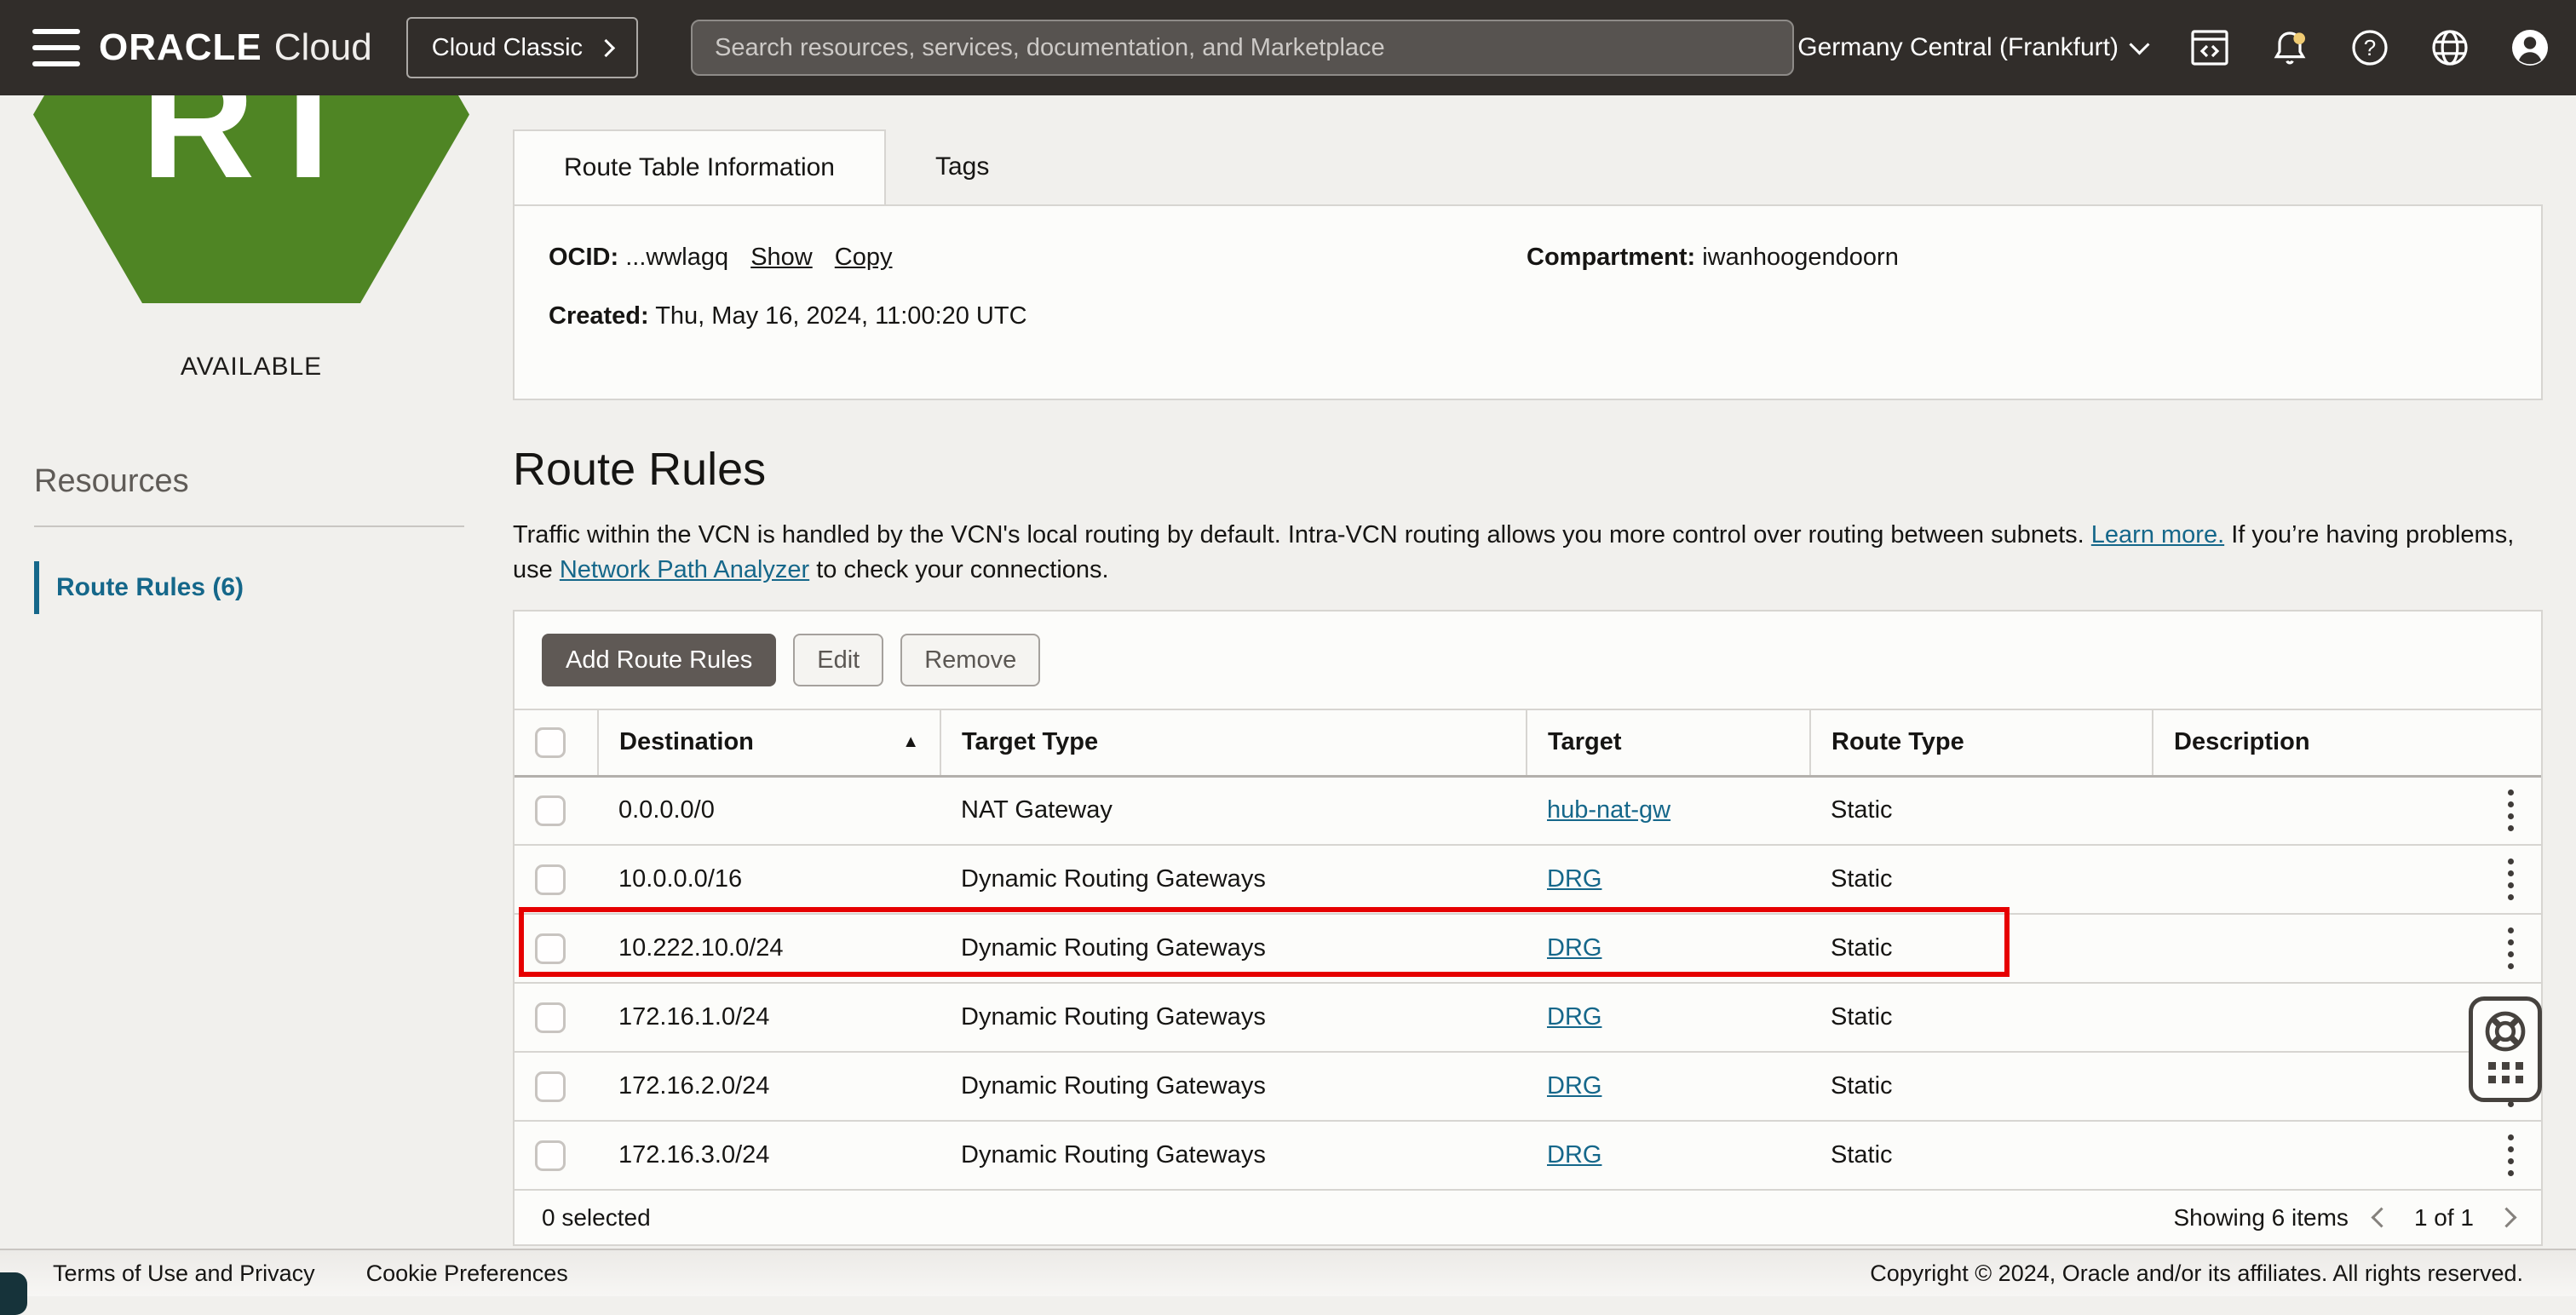 Image resolution: width=2576 pixels, height=1315 pixels. Describe the element at coordinates (2381, 1217) in the screenshot. I see `pagination-previous-icon` at that location.